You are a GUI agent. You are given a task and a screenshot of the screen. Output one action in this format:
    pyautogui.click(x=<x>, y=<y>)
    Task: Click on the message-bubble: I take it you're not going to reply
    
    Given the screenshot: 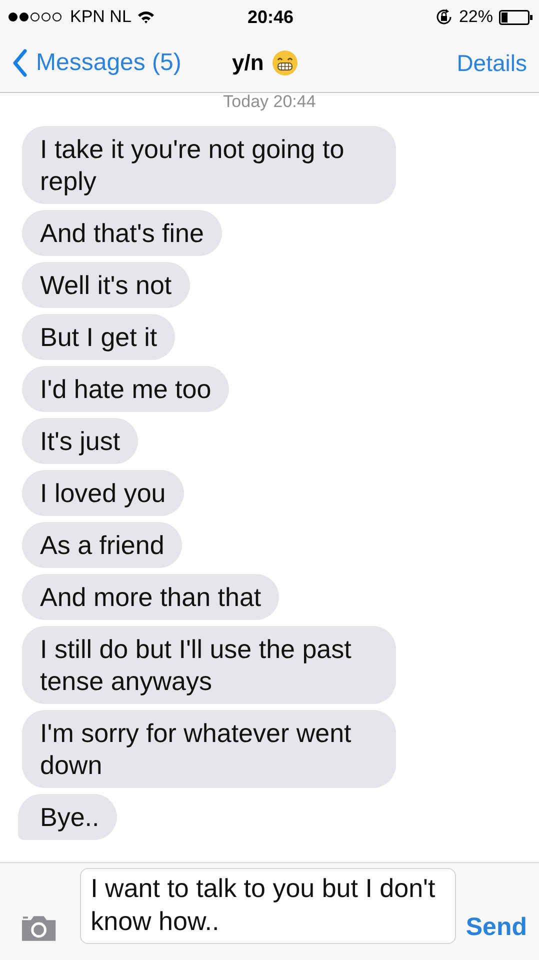 What is the action you would take?
    pyautogui.click(x=209, y=165)
    